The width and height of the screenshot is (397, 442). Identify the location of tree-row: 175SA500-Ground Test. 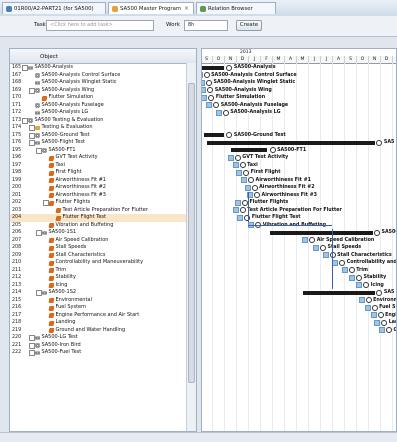
(98, 136).